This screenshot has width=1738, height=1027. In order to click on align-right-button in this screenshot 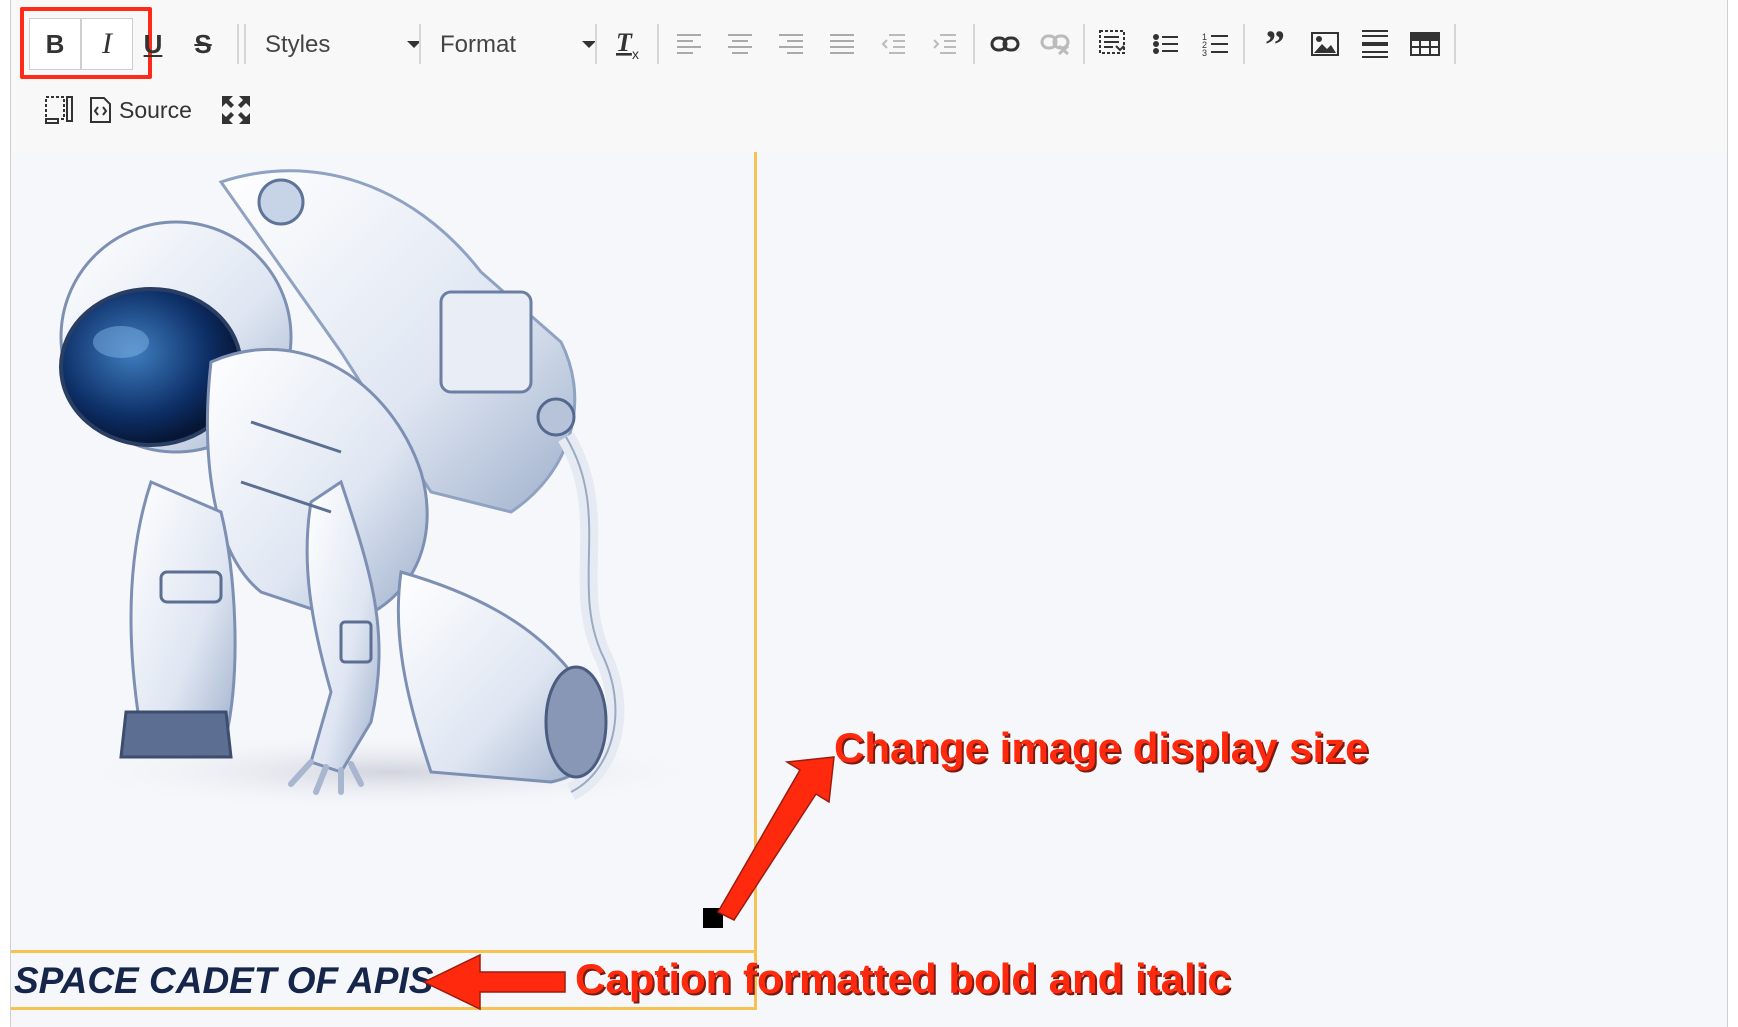, I will do `click(791, 44)`.